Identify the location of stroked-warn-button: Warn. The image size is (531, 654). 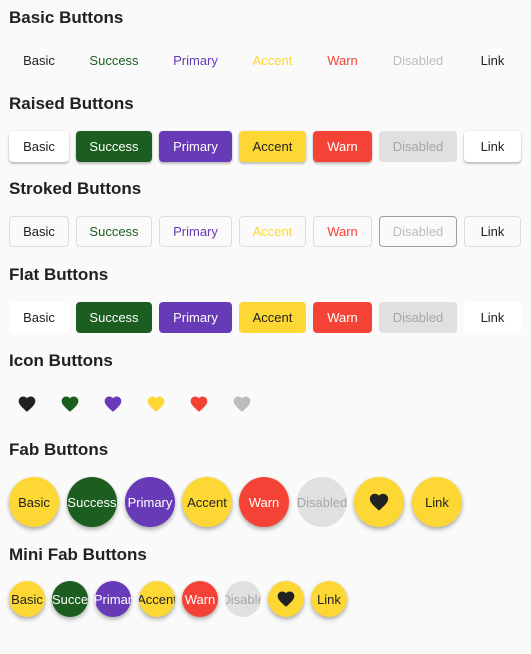
(342, 231).